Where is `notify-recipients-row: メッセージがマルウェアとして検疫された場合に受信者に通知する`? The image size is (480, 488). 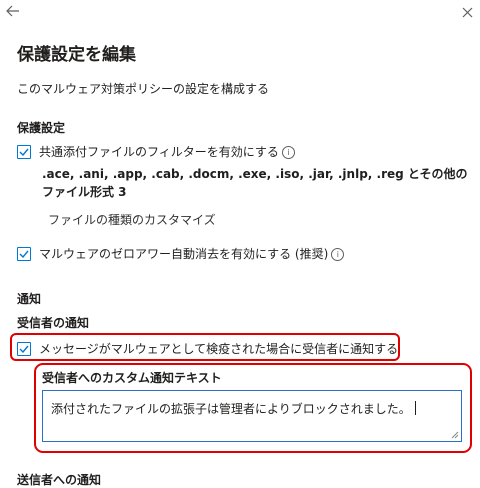
notify-recipients-row: メッセージがマルウェアとして検疫された場合に受信者に通知する is located at coordinates (207, 348).